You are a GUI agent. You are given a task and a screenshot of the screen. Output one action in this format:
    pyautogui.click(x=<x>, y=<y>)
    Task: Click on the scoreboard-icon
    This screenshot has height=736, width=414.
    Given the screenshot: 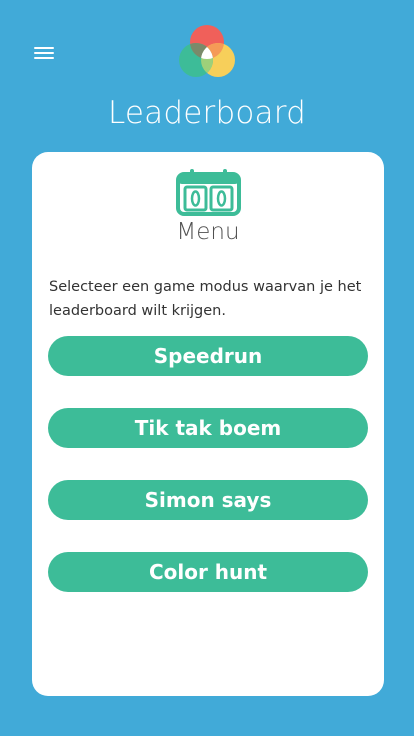 What is the action you would take?
    pyautogui.click(x=208, y=192)
    